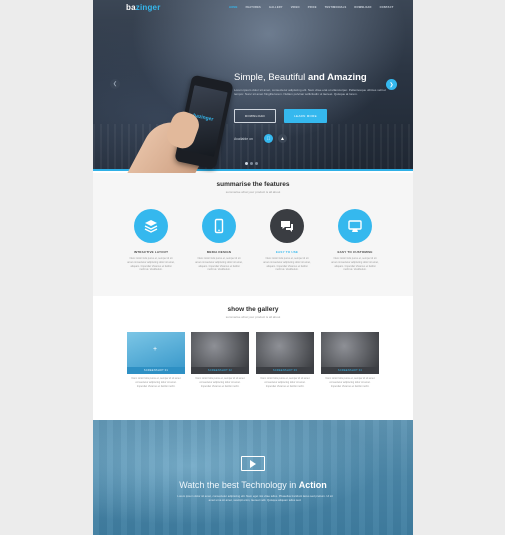 This screenshot has height=535, width=505. Describe the element at coordinates (219, 226) in the screenshot. I see `mobile-icon` at that location.